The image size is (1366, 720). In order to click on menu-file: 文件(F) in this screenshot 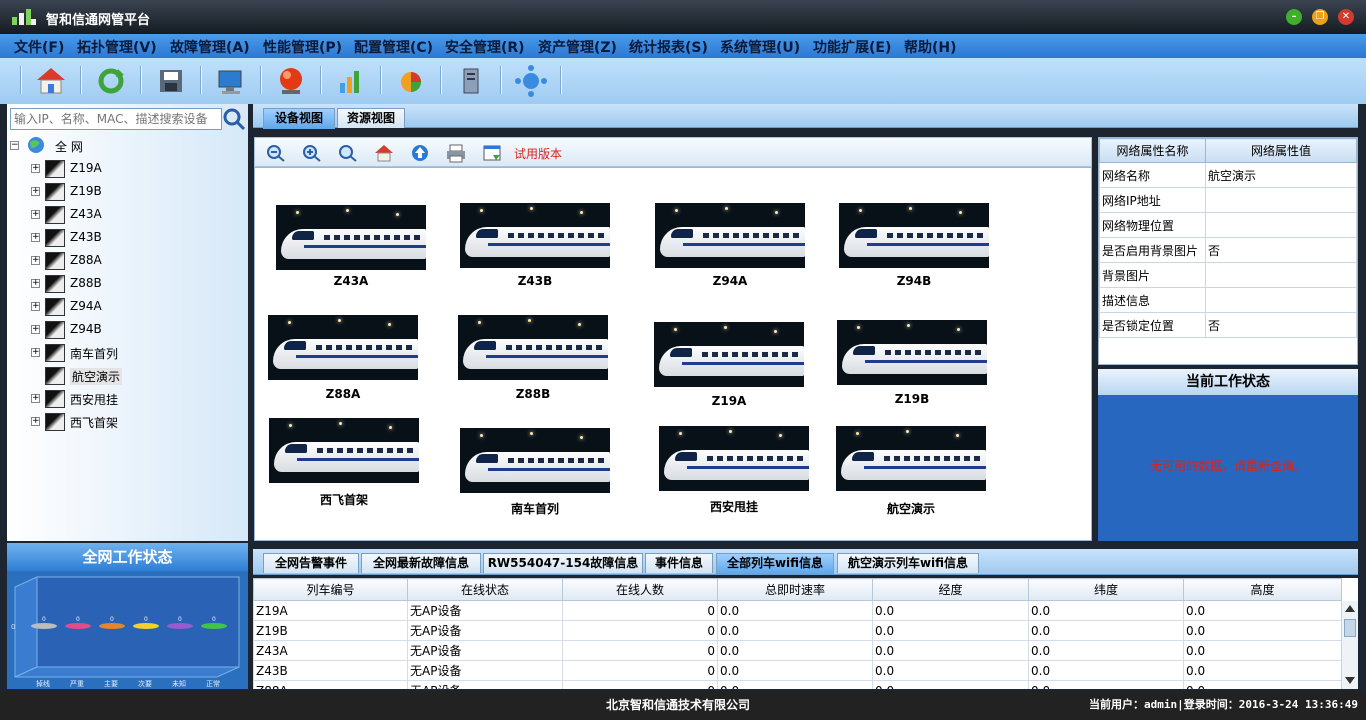, I will do `click(39, 47)`.